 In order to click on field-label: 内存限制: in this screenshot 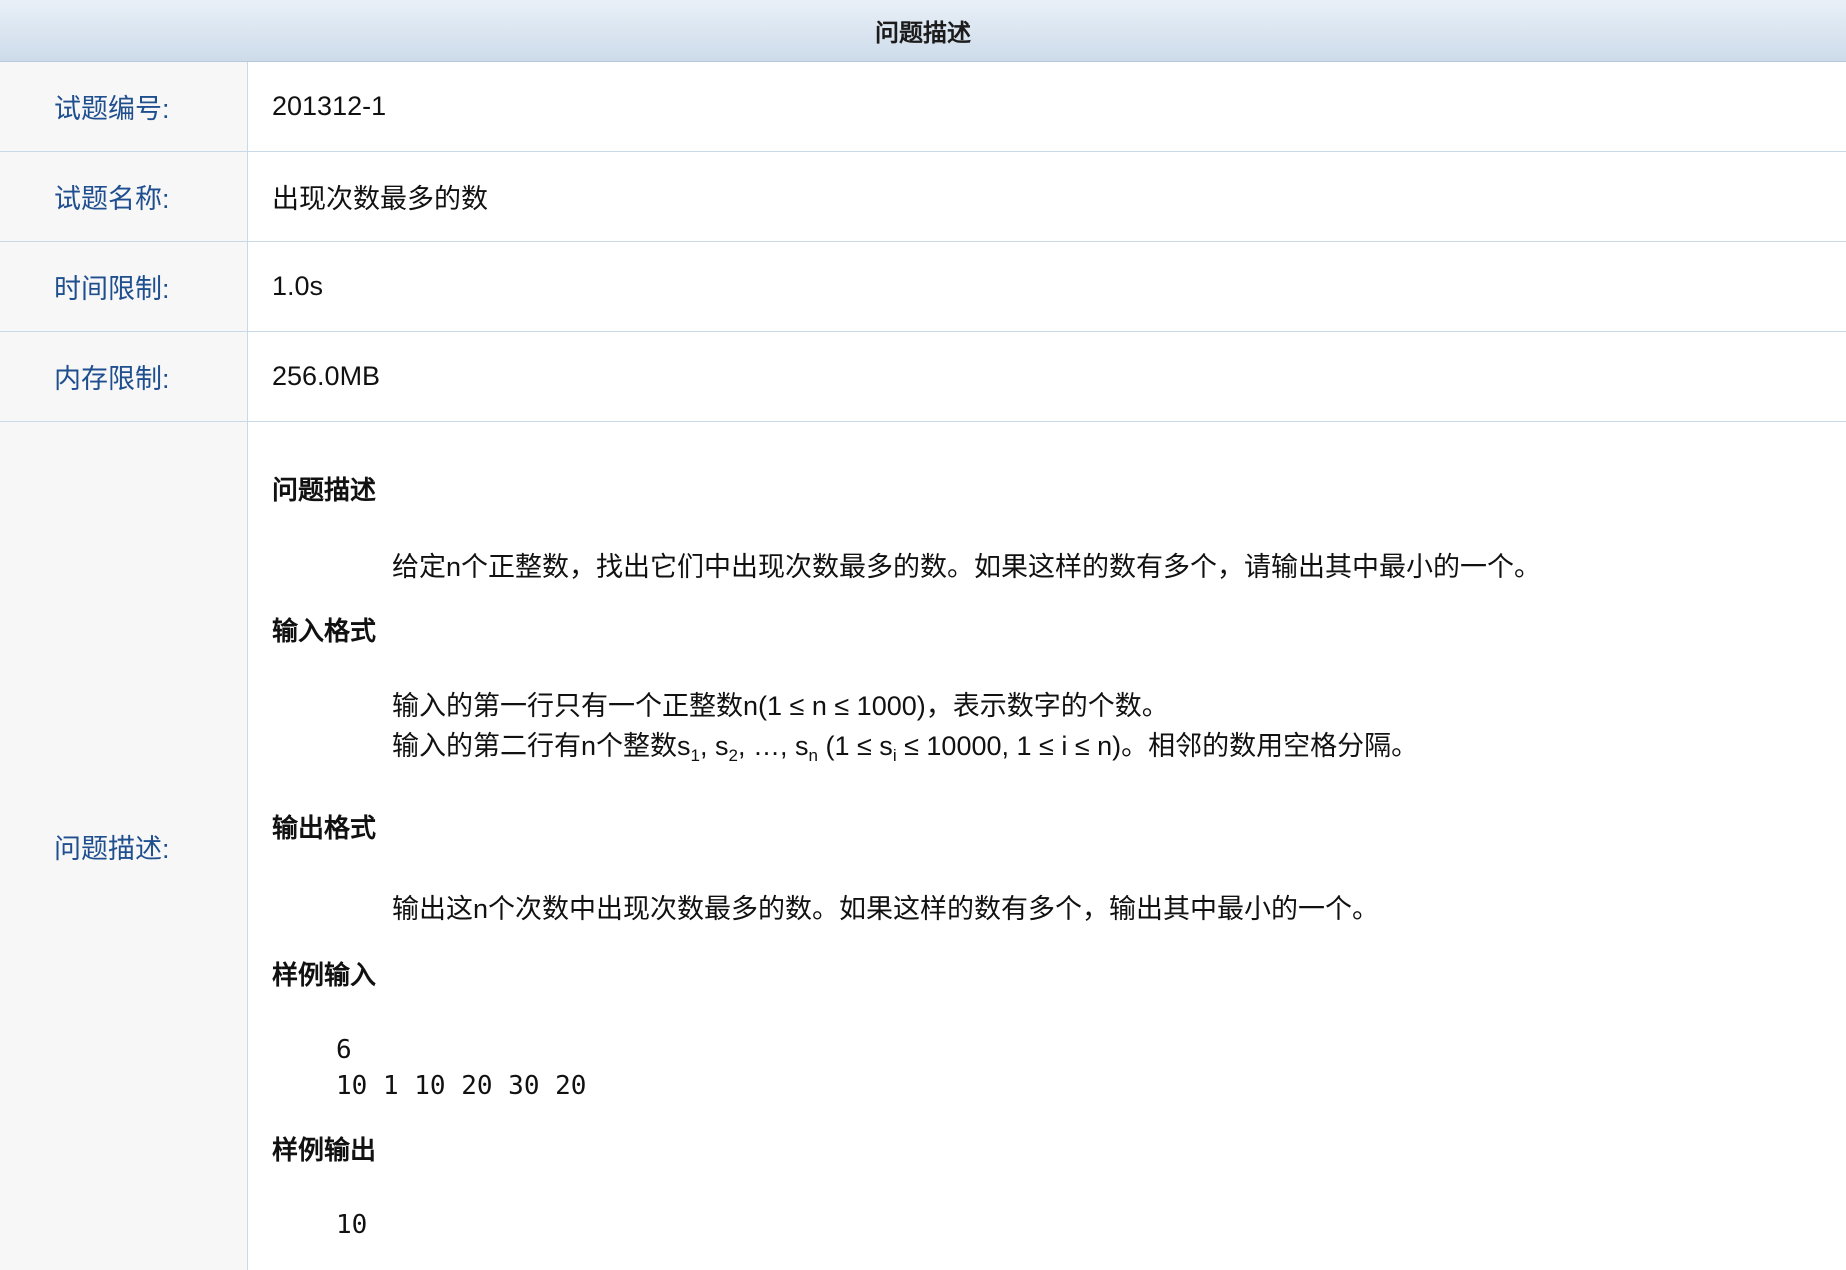, I will do `click(124, 376)`.